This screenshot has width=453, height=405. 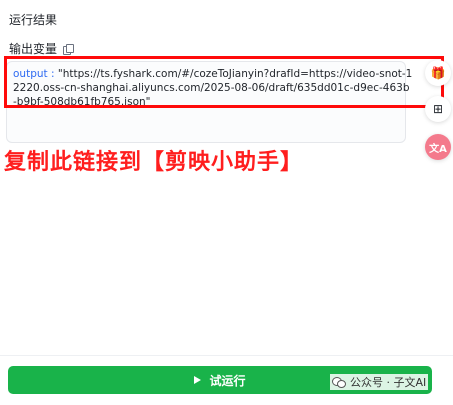 I want to click on test-run-label: 试运行, so click(x=227, y=380).